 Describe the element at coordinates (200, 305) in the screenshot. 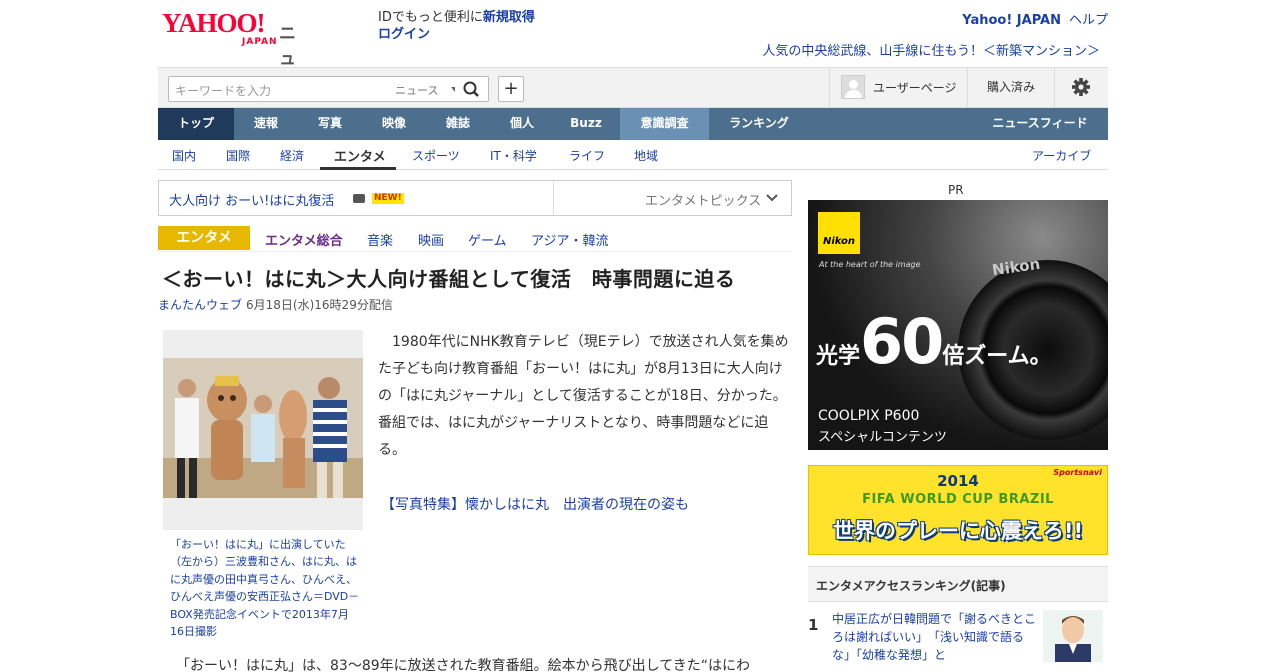

I see `source-link: まんたんウェブ` at that location.